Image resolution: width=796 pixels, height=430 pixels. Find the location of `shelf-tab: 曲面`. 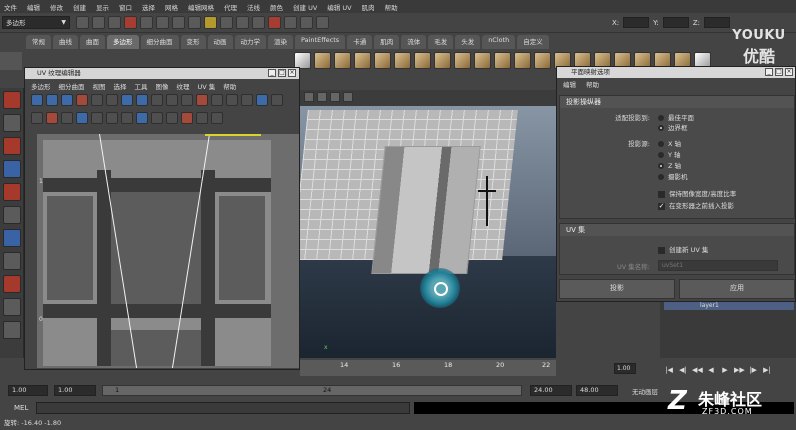

shelf-tab: 曲面 is located at coordinates (92, 42).